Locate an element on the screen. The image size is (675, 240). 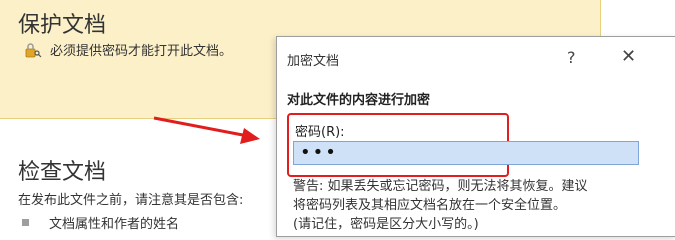
protect-document-description-row: 必须提供密码才能打开此文档。 is located at coordinates (128, 49).